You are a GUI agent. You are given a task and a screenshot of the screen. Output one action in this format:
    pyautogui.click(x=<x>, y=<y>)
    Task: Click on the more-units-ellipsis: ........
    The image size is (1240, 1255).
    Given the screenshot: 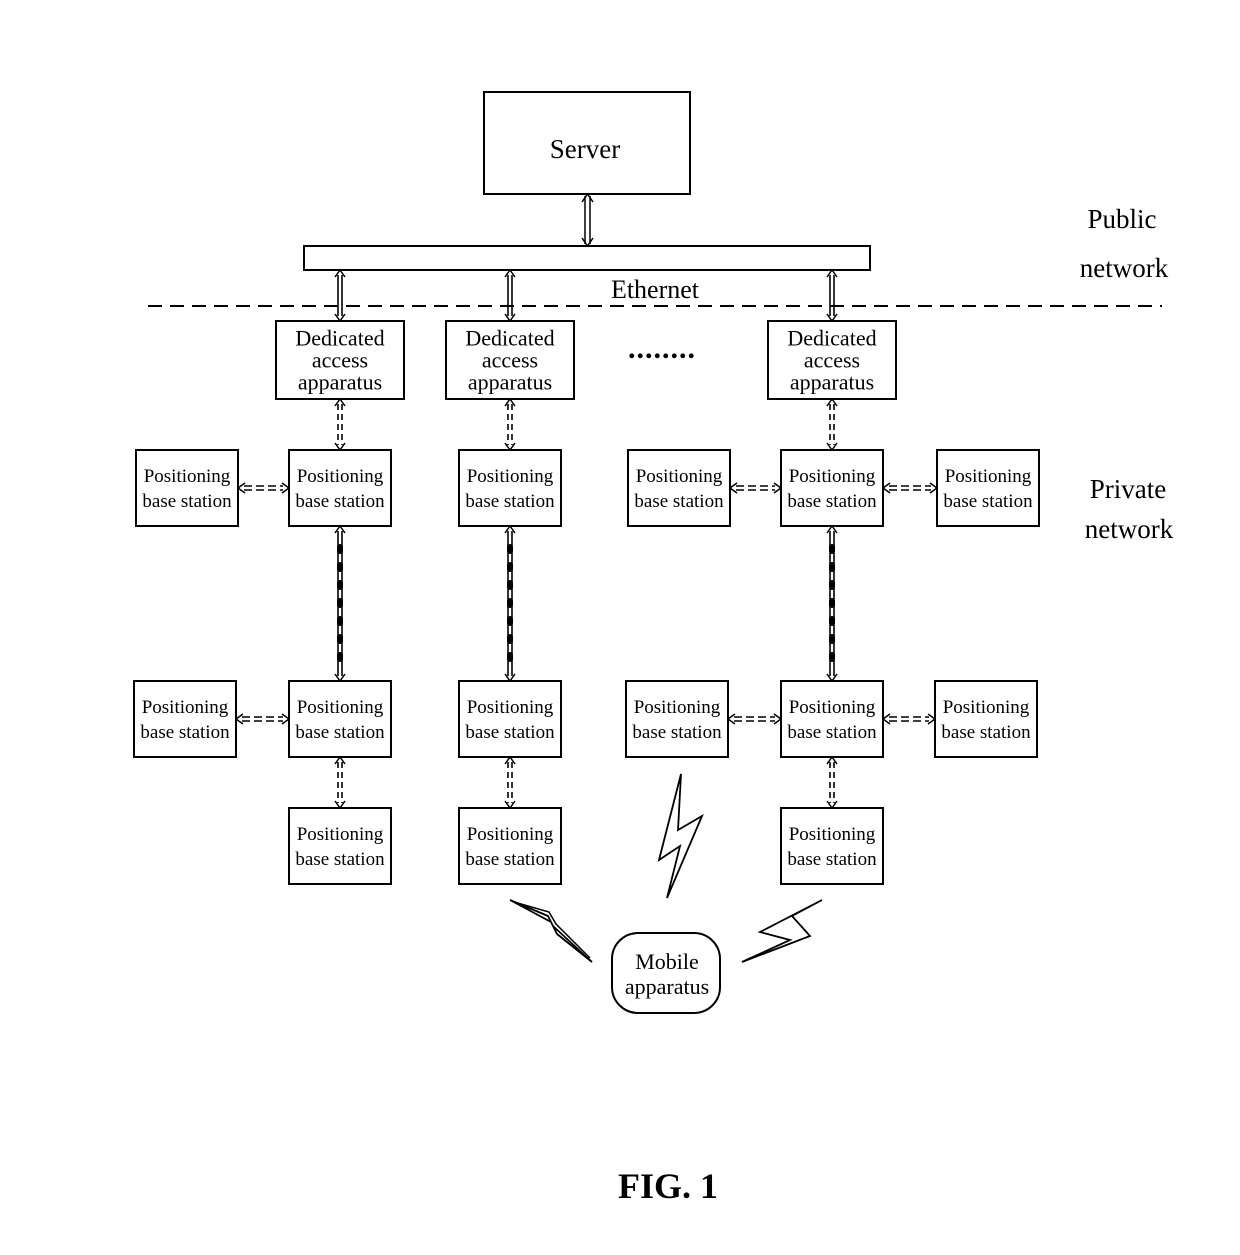 What is the action you would take?
    pyautogui.click(x=662, y=348)
    